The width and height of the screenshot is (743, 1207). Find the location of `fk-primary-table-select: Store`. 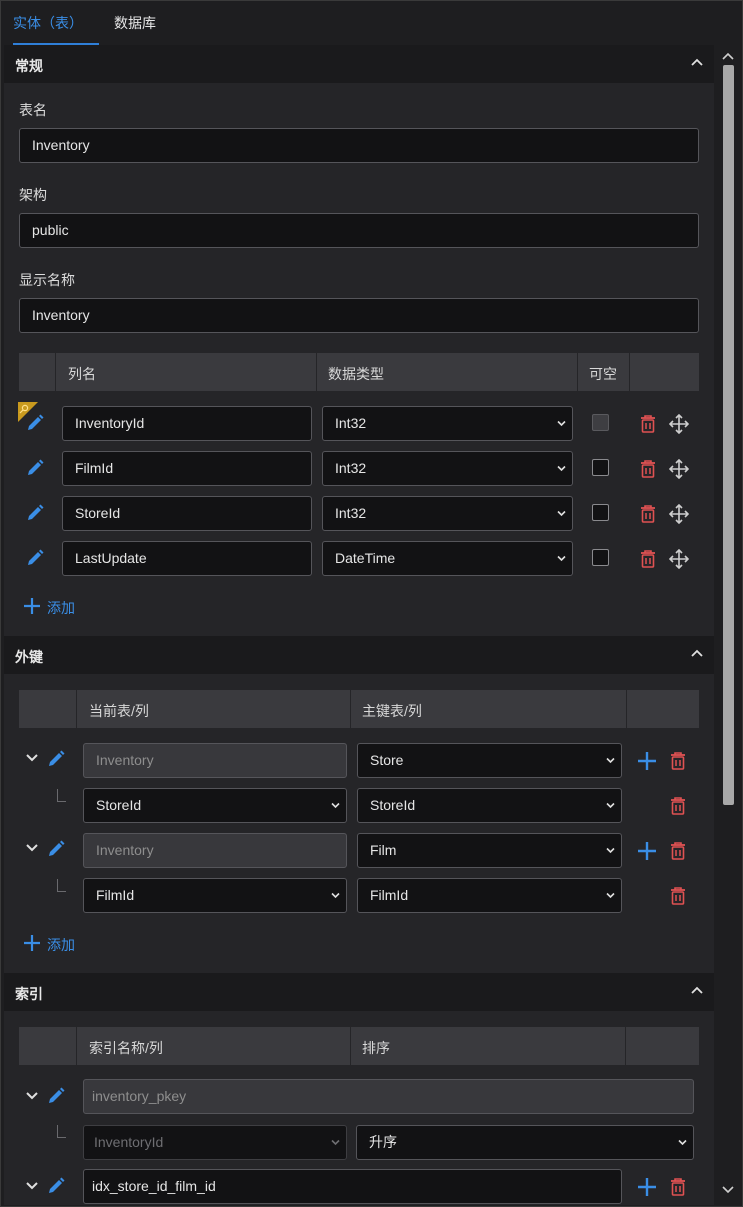

fk-primary-table-select: Store is located at coordinates (489, 760).